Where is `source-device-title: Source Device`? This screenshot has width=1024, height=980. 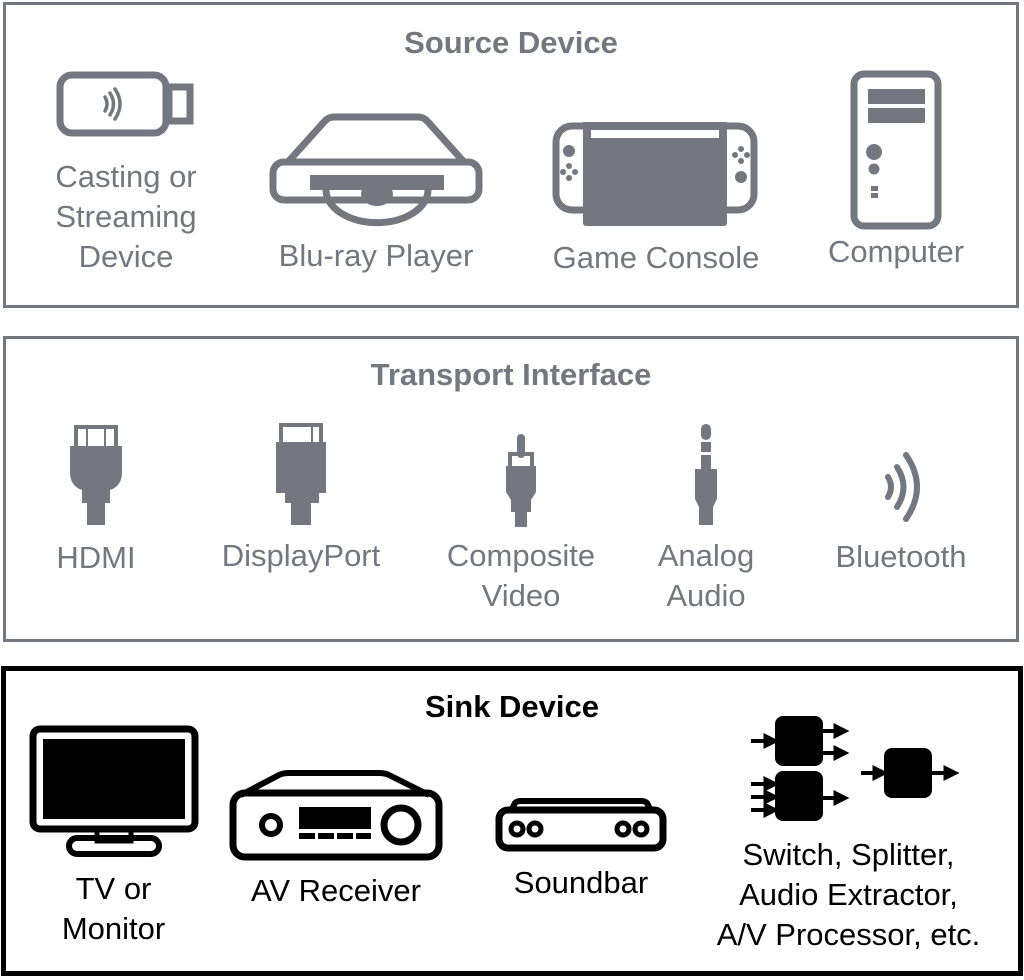 source-device-title: Source Device is located at coordinates (511, 42).